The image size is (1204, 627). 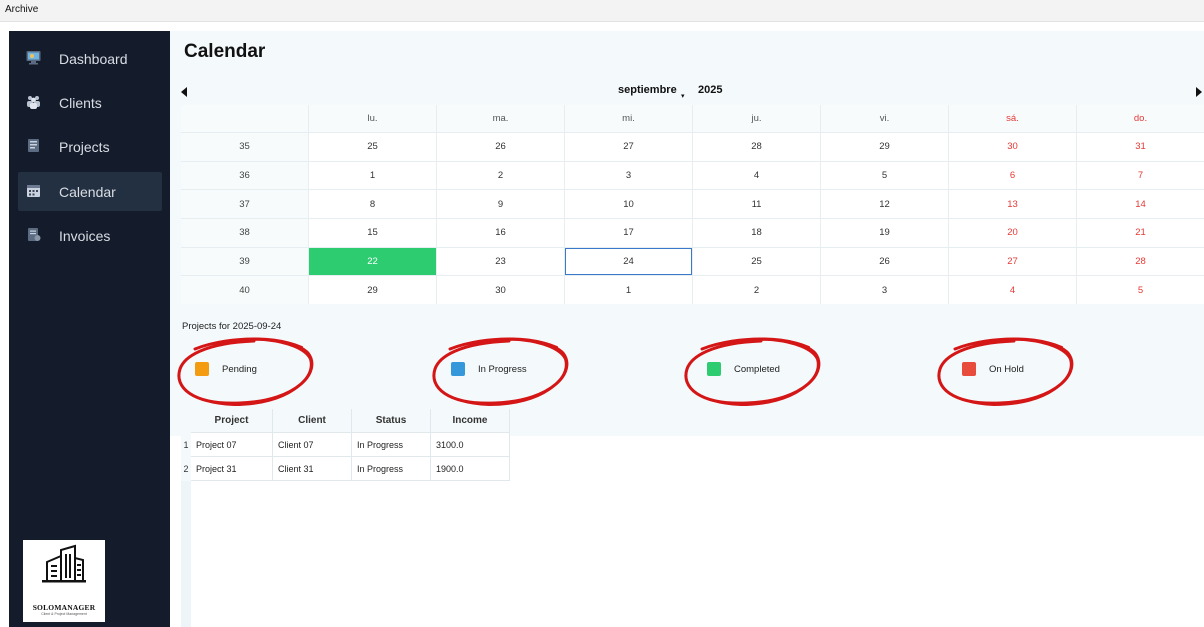 I want to click on logo-tagline: Client & Project Management, so click(x=64, y=614).